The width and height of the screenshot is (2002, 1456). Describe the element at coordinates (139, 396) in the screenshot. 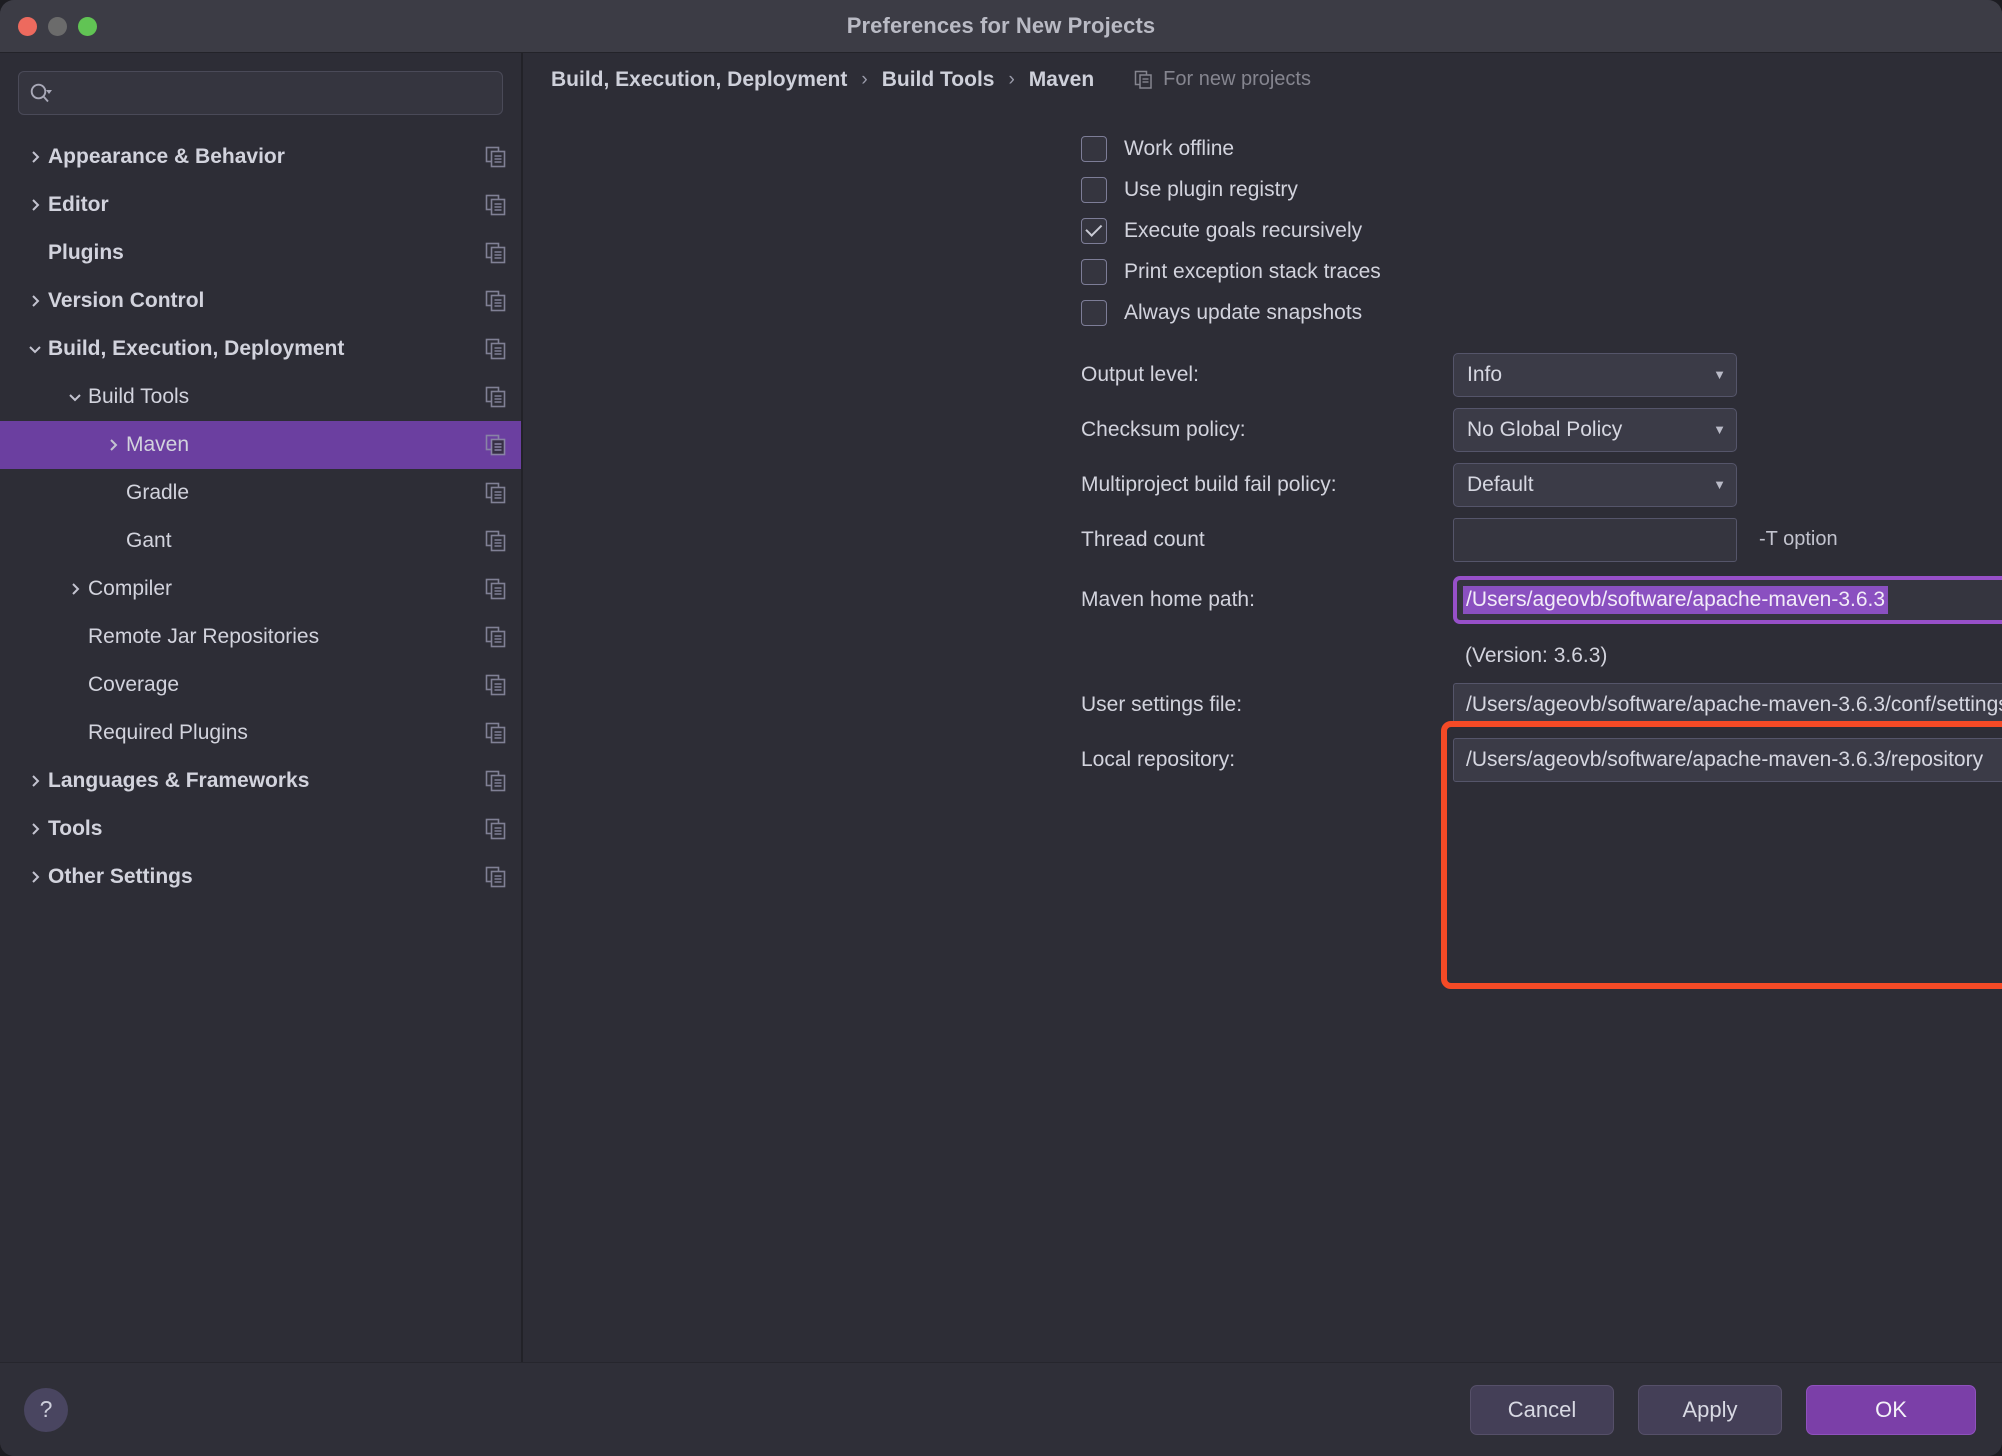

I see `sidebar-item-label: Build Tools` at that location.